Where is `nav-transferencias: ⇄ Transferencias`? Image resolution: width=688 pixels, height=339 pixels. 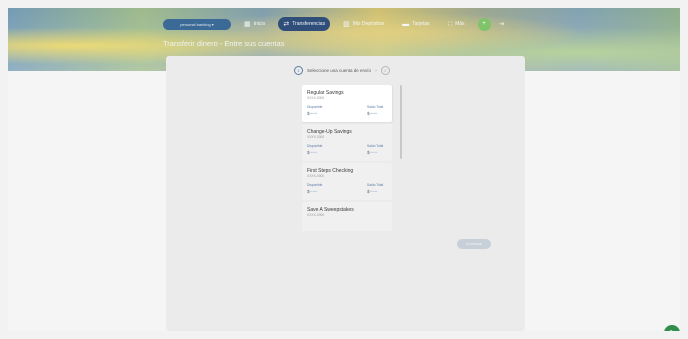 nav-transferencias: ⇄ Transferencias is located at coordinates (304, 24).